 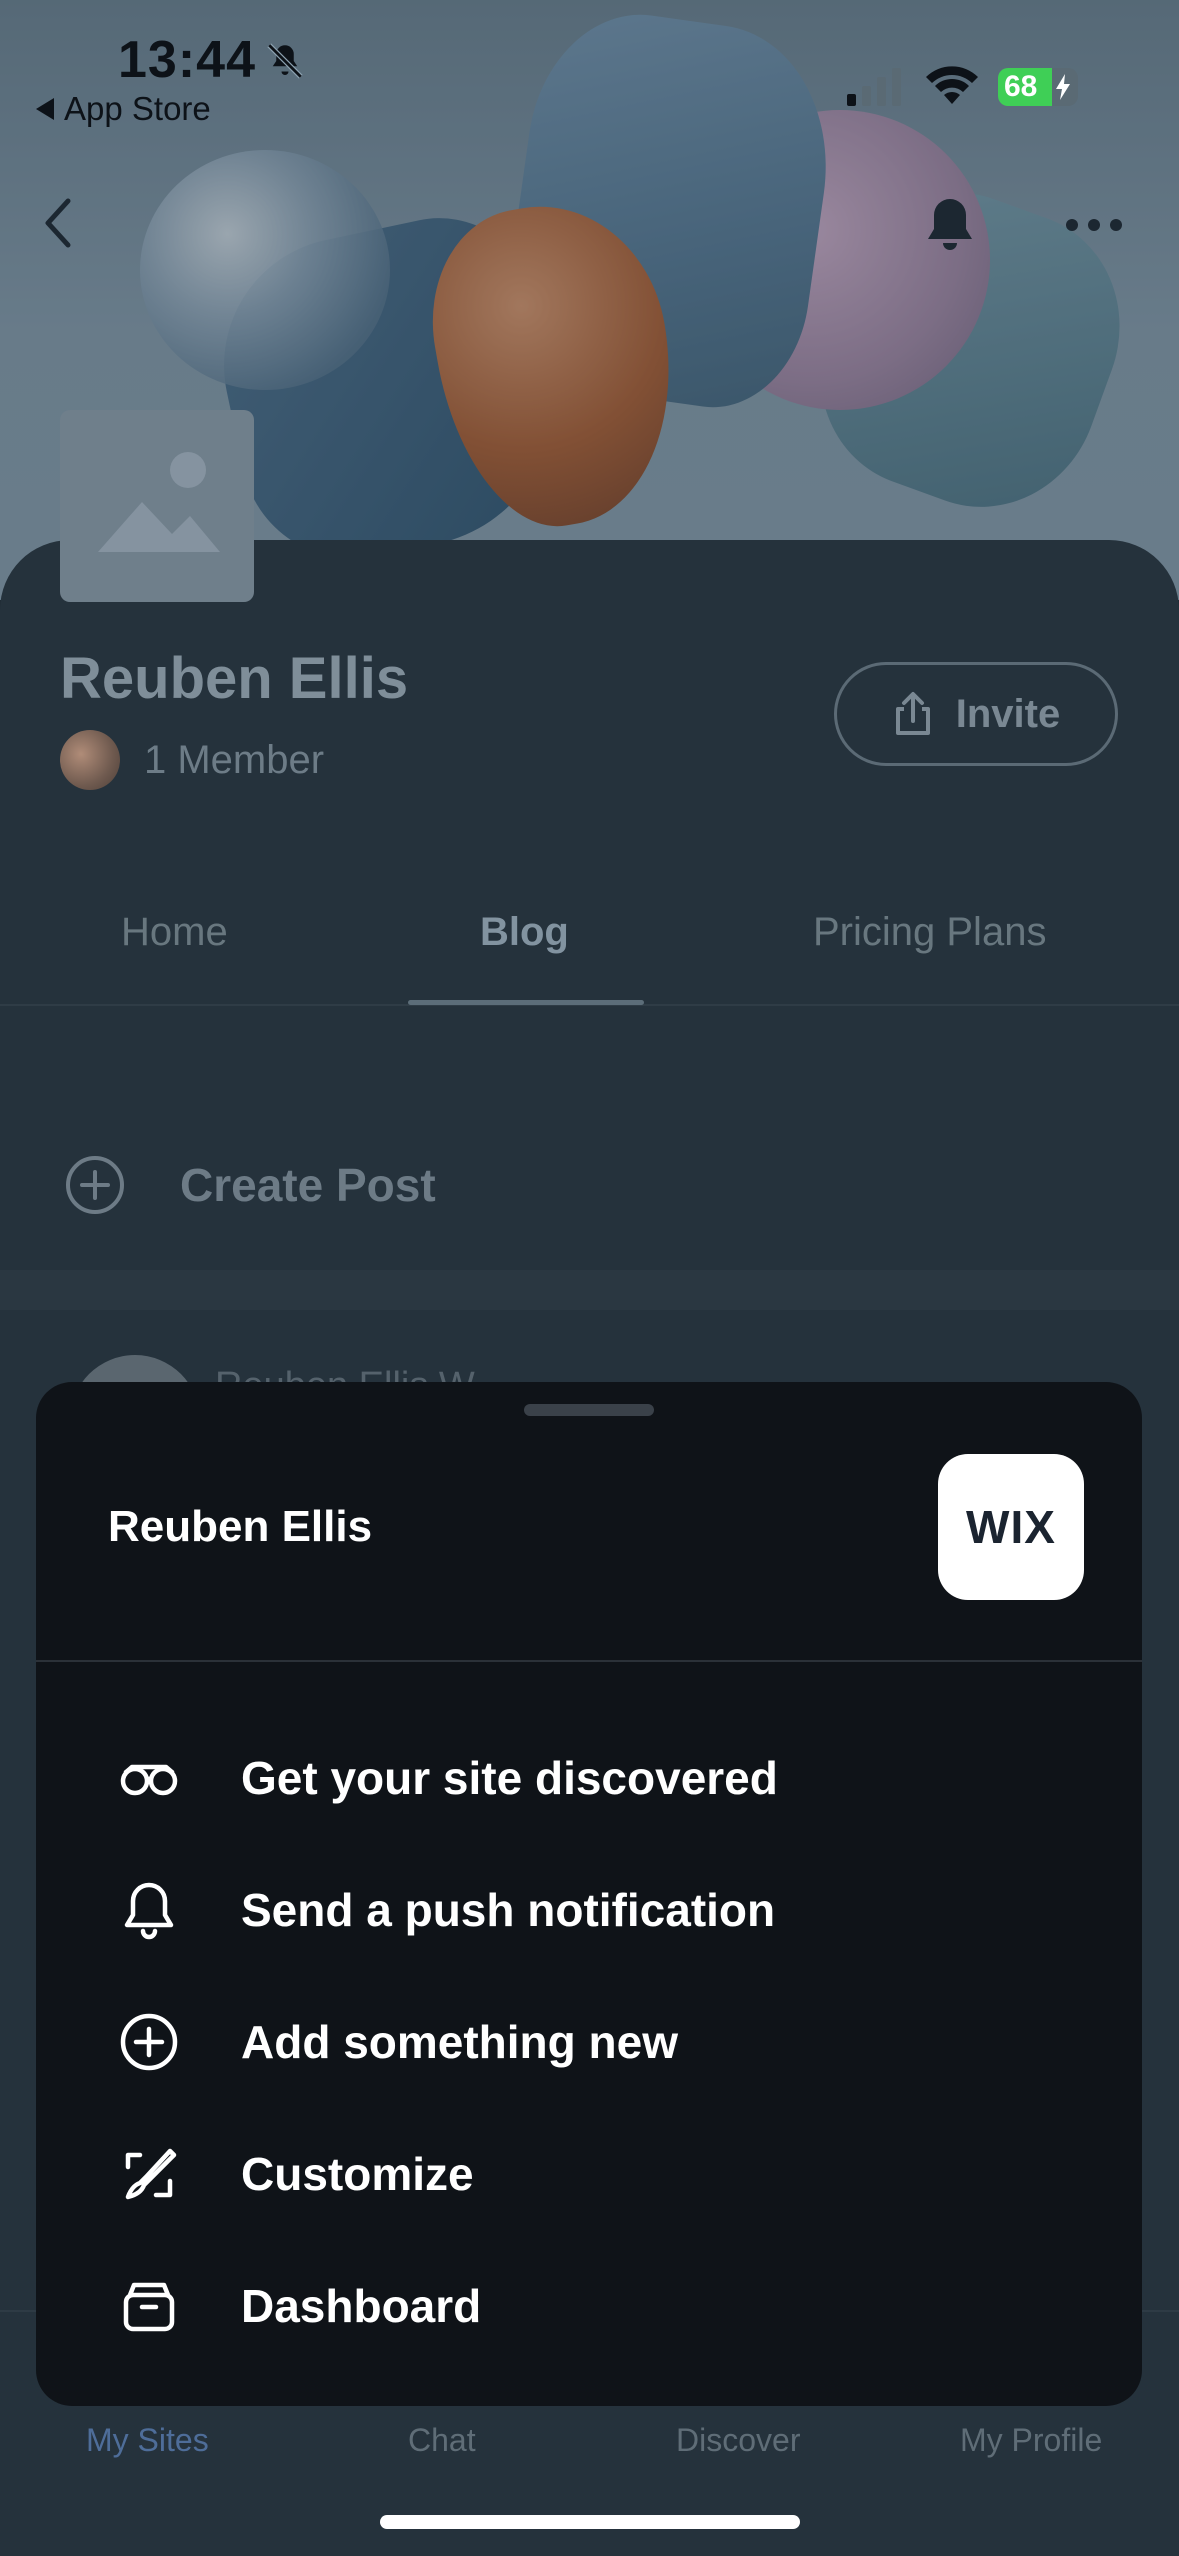 I want to click on more-icon, so click(x=1094, y=225).